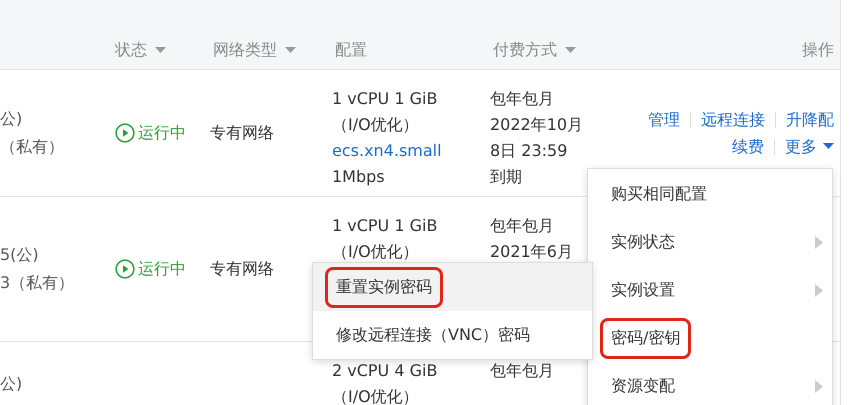 The height and width of the screenshot is (405, 854). What do you see at coordinates (801, 146) in the screenshot?
I see `action-link: 更多` at bounding box center [801, 146].